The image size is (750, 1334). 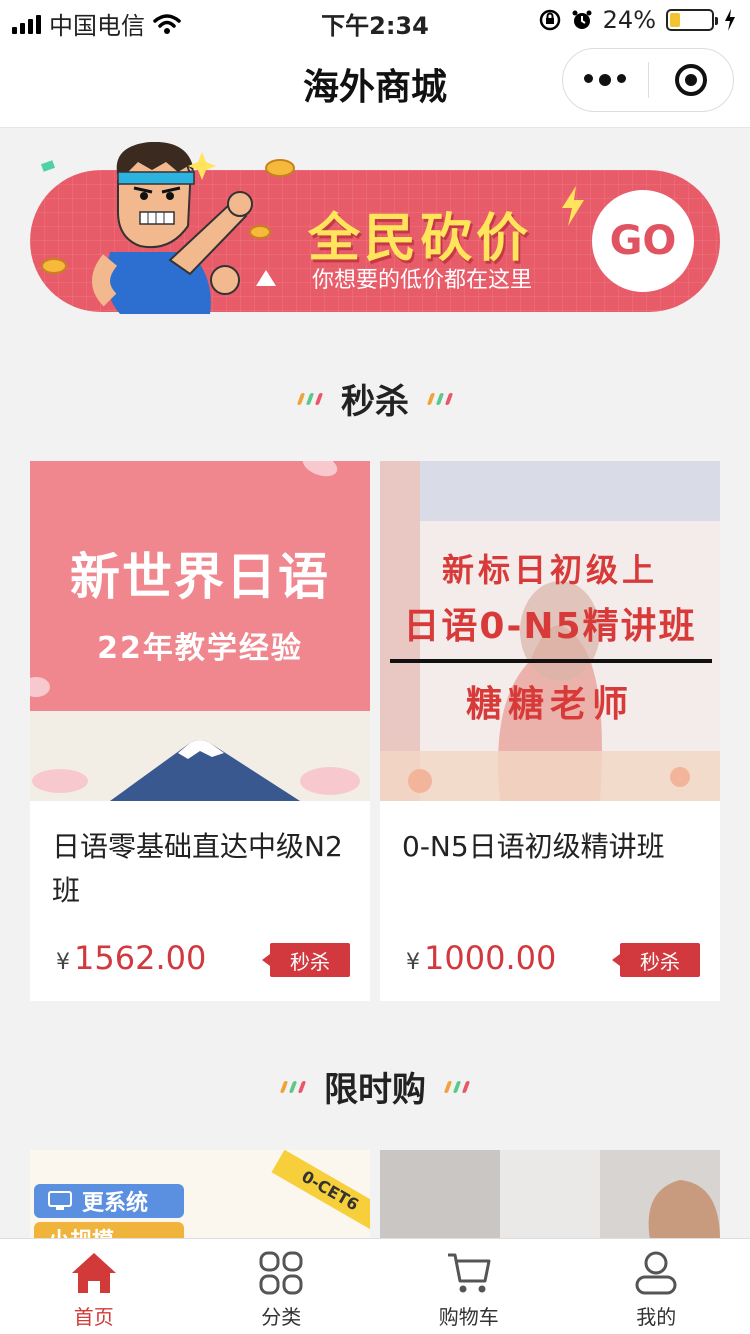 What do you see at coordinates (605, 80) in the screenshot?
I see `more-menu-icon` at bounding box center [605, 80].